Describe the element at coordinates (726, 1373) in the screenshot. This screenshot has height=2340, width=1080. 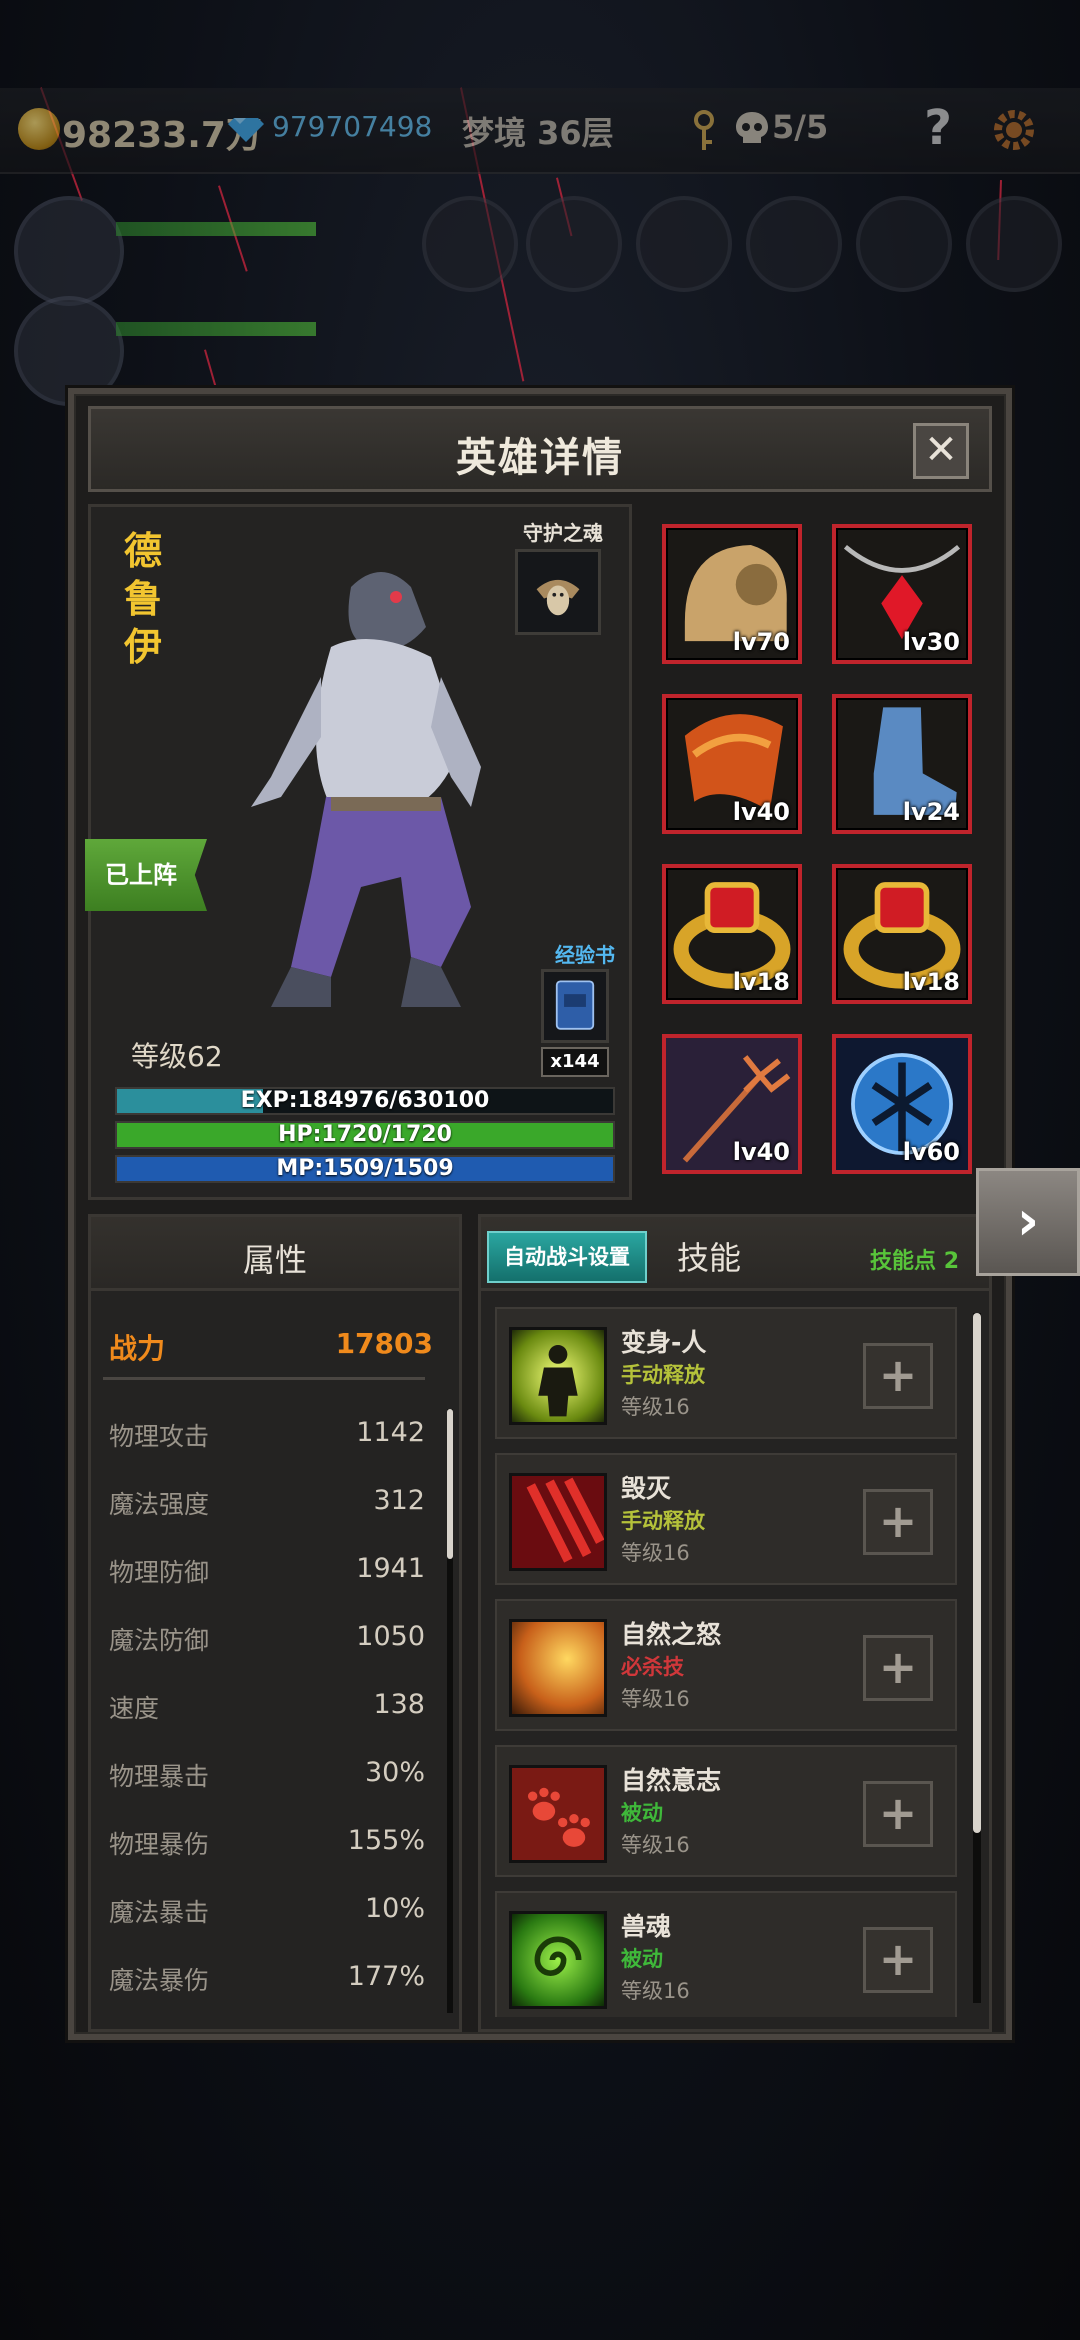
I see `skill-row: 变身-人 手动释放 等级16 +` at that location.